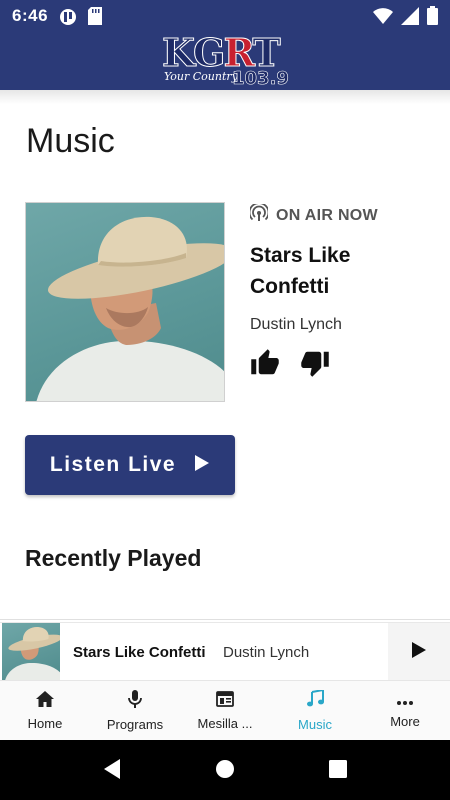  I want to click on mini-player-artist: Dustin Lynch, so click(266, 652).